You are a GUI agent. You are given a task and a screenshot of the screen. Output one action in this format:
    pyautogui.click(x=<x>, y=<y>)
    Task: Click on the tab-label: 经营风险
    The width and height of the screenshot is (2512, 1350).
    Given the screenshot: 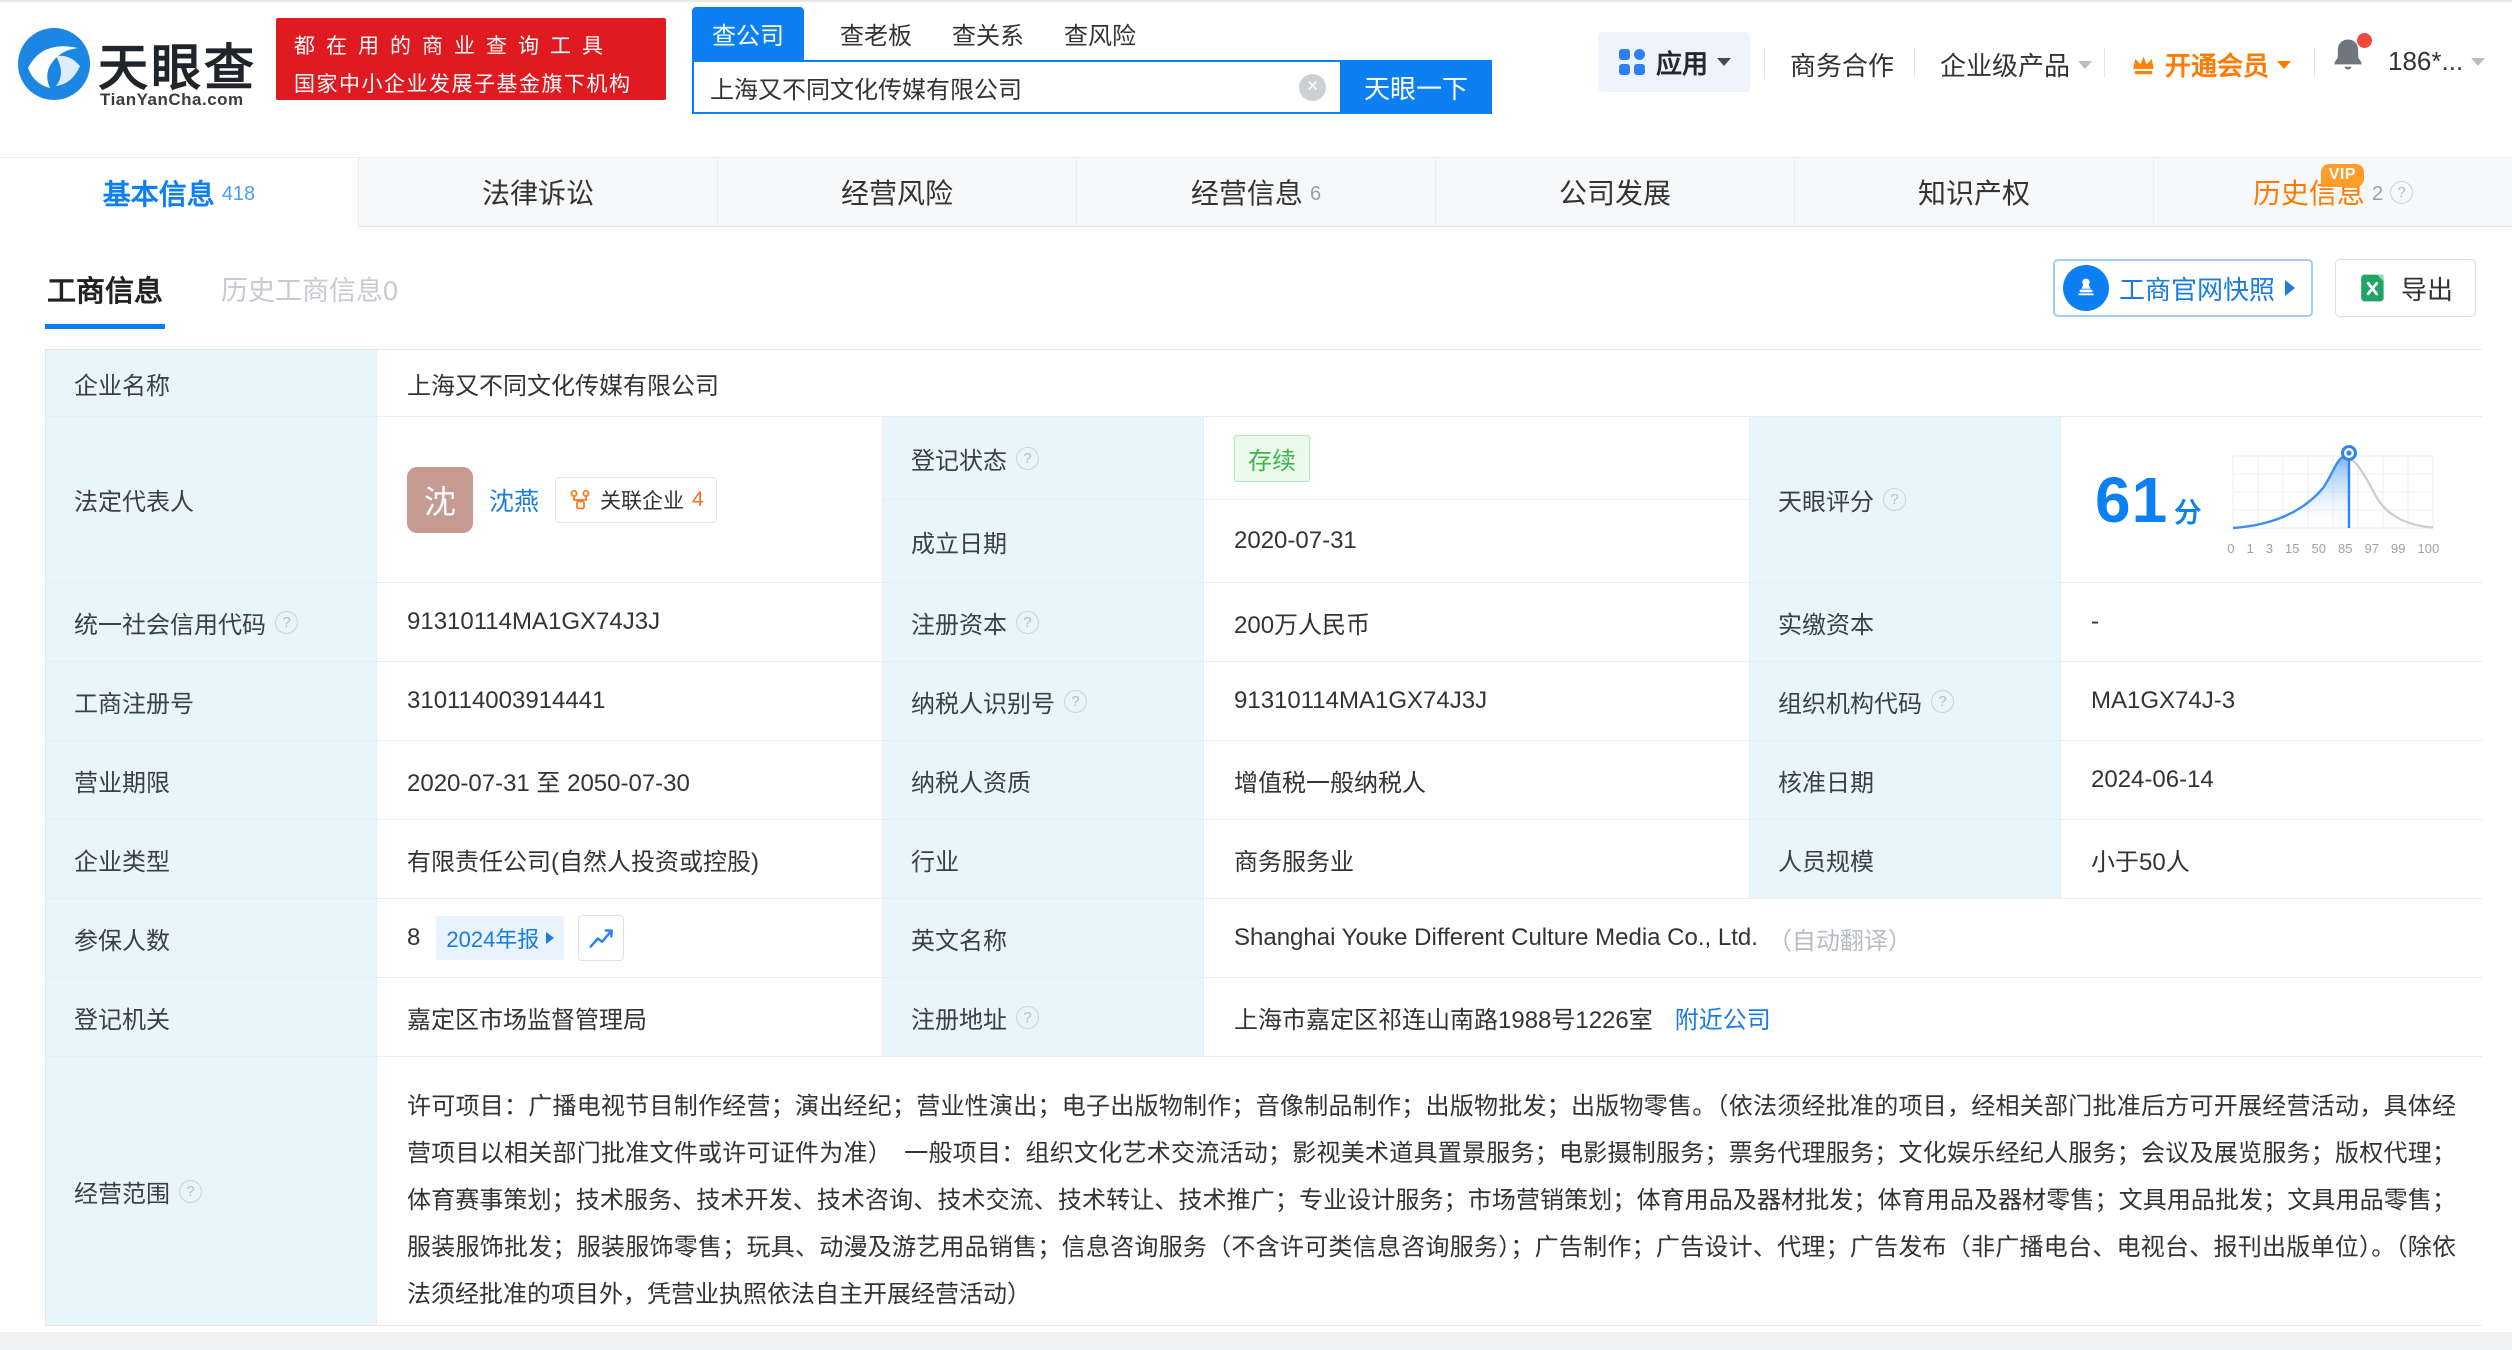 What is the action you would take?
    pyautogui.click(x=896, y=193)
    